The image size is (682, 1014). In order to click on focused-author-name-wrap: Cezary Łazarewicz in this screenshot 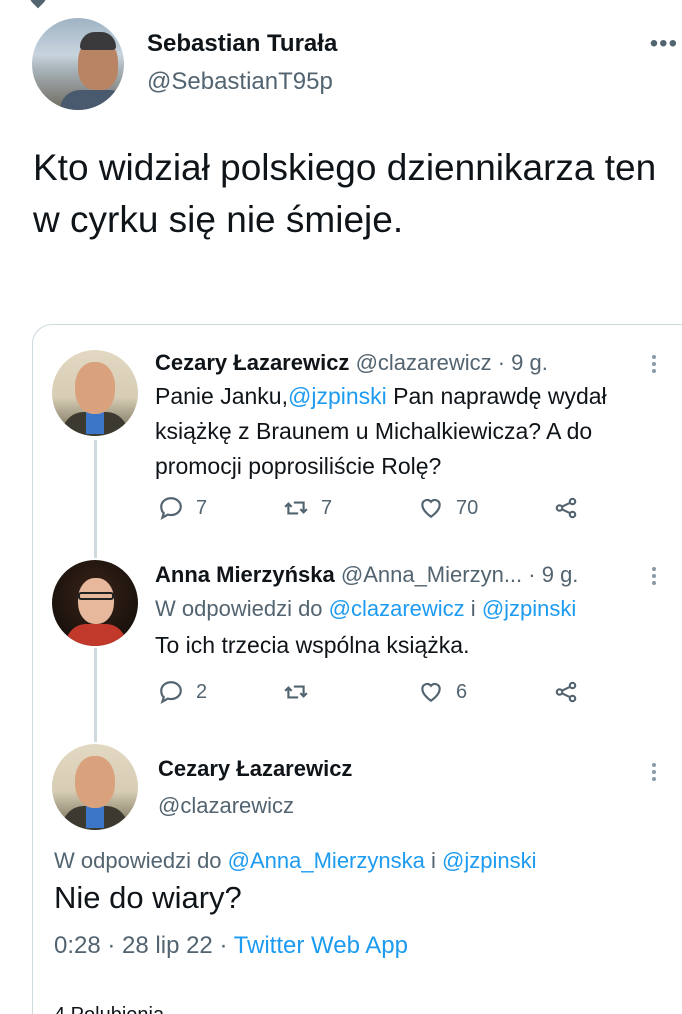, I will do `click(255, 769)`.